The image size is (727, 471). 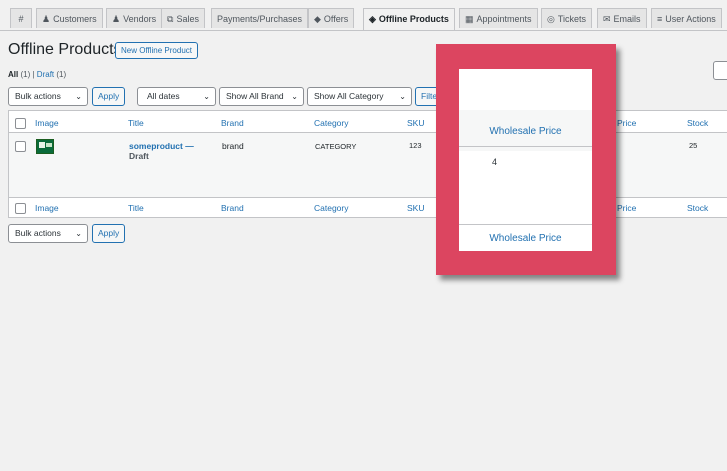 I want to click on post-state: Draft, so click(x=139, y=156).